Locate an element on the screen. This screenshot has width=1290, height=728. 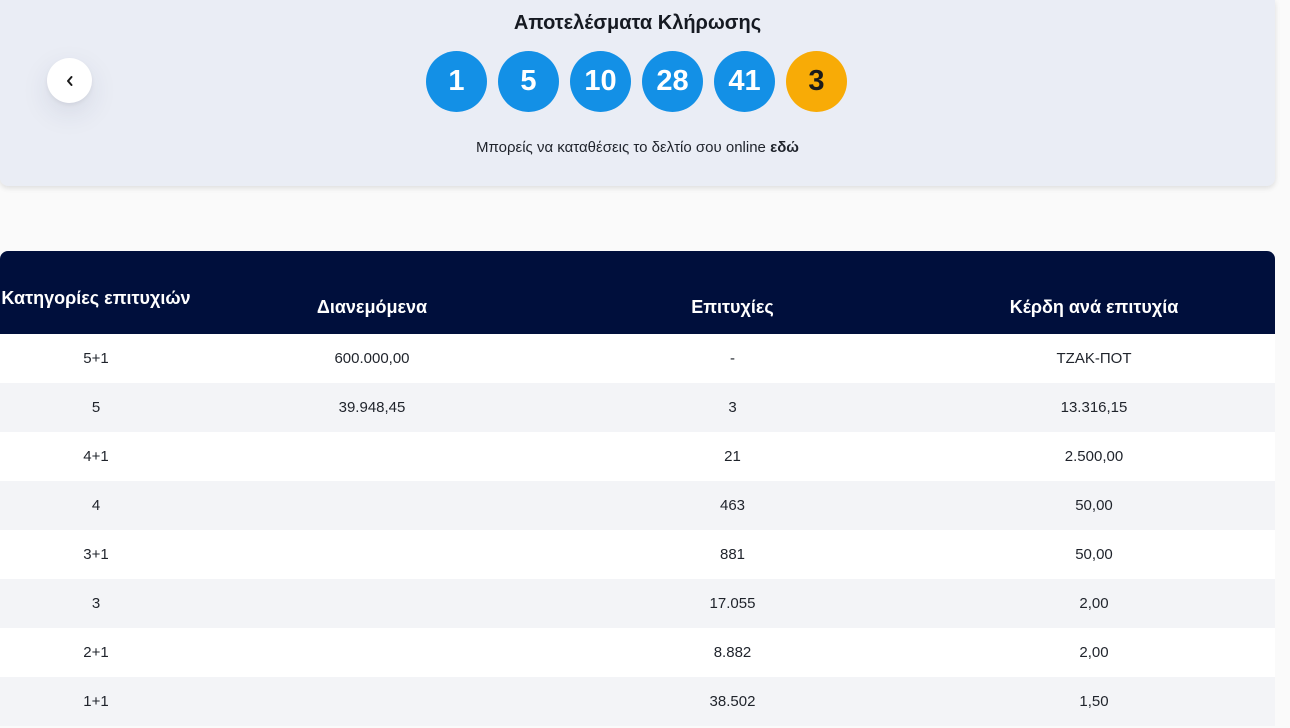
prize-cell: 2.500,00 is located at coordinates (1094, 456).